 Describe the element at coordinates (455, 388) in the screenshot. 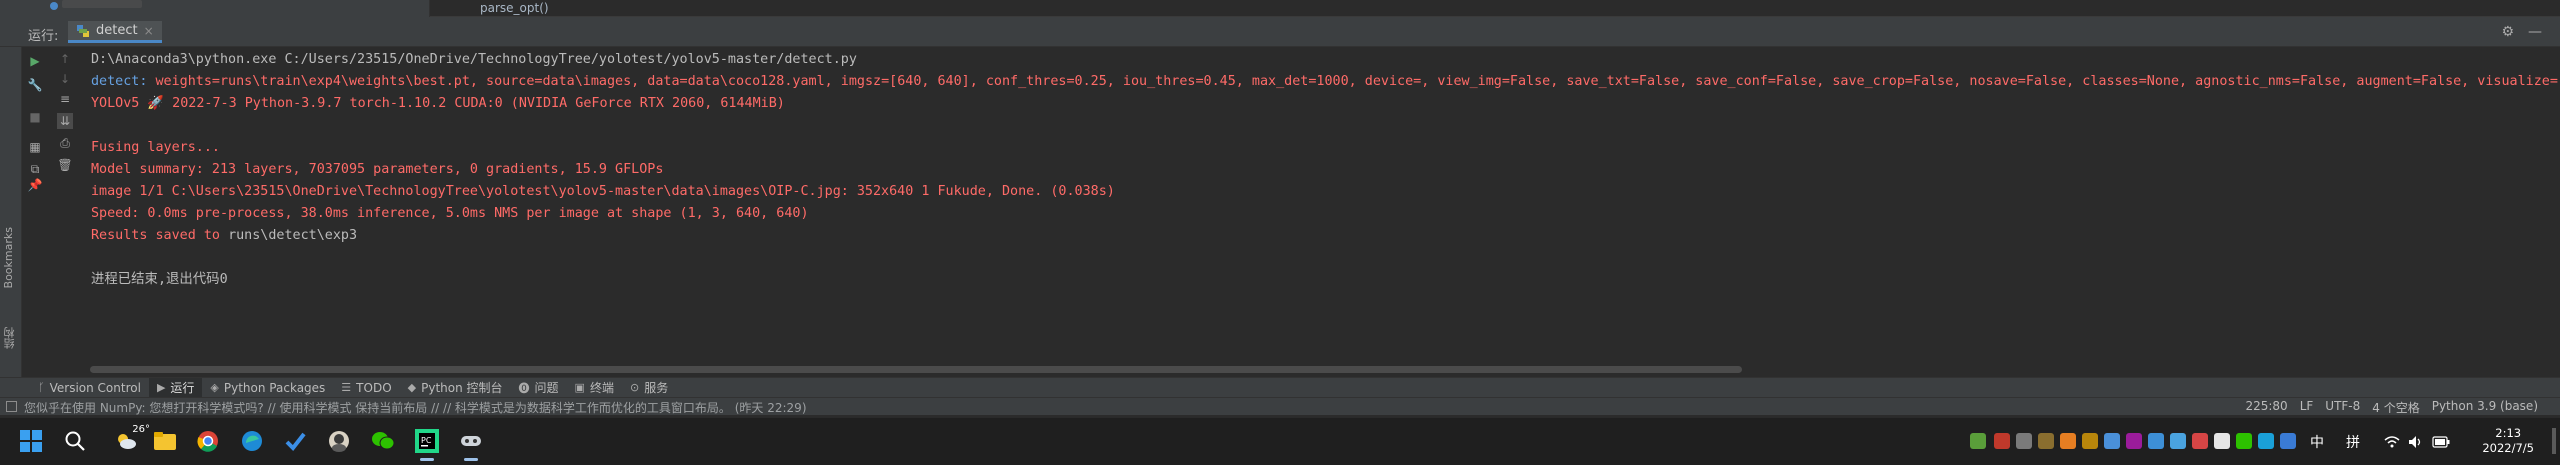

I see `tab-python-console: ◆ Python 控制台` at that location.